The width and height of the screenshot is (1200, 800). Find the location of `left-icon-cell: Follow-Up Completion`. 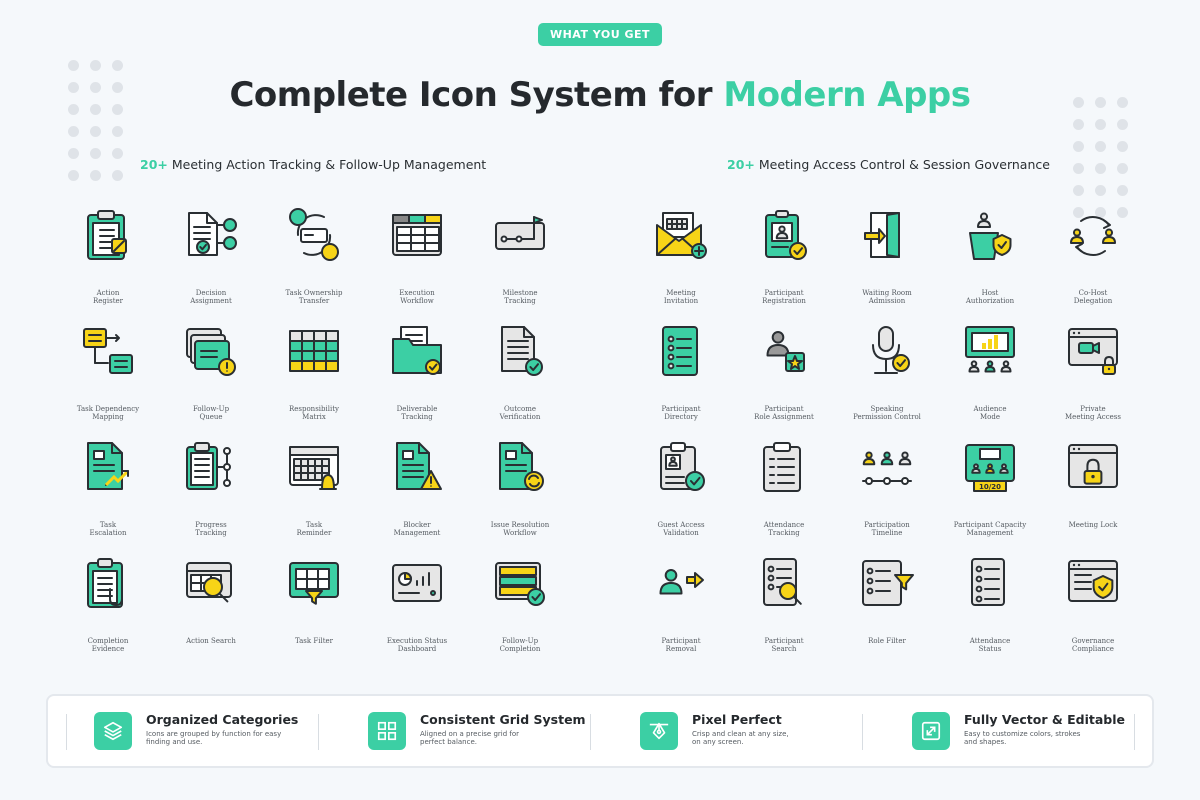

left-icon-cell: Follow-Up Completion is located at coordinates (520, 608).